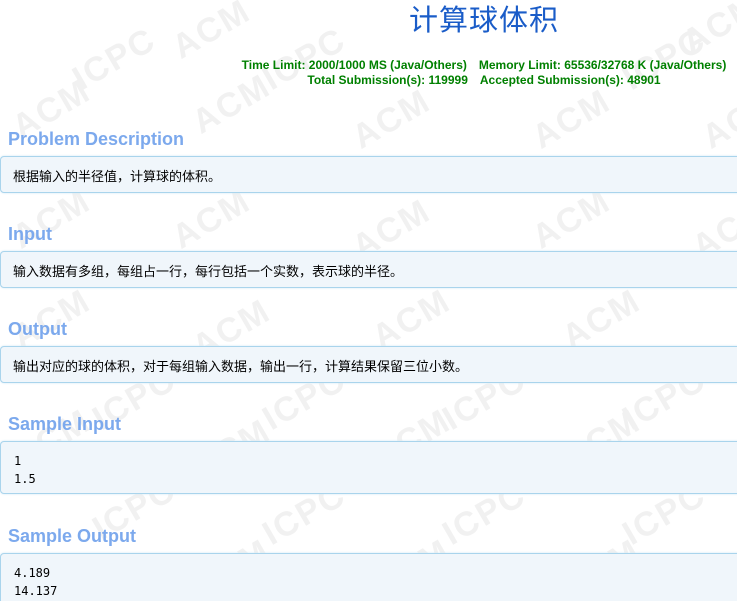  What do you see at coordinates (65, 424) in the screenshot?
I see `section-heading-sample-input: Sample Input` at bounding box center [65, 424].